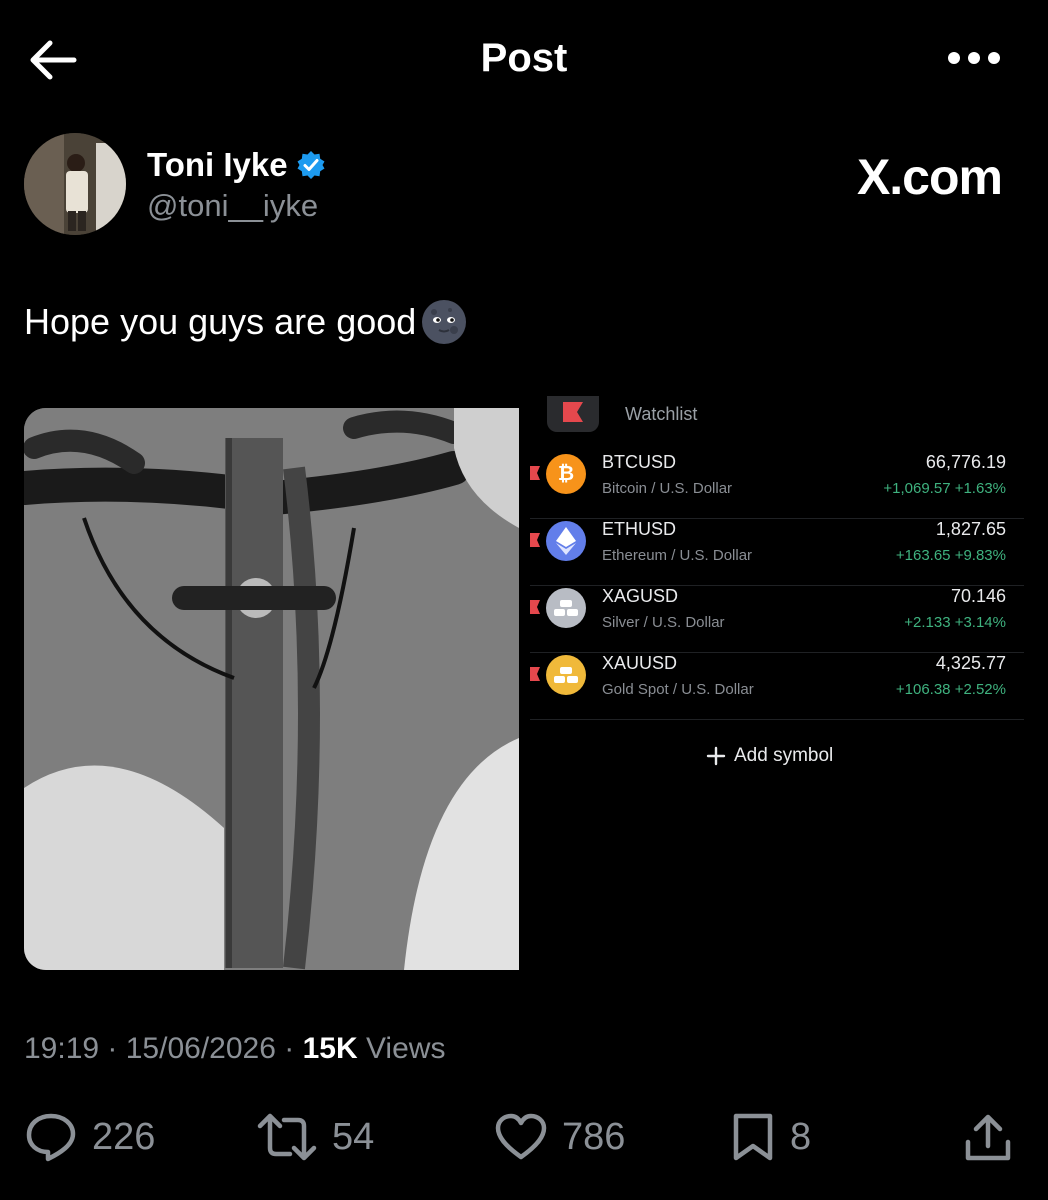 Image resolution: width=1048 pixels, height=1200 pixels. I want to click on reply-count: 226, so click(124, 1136).